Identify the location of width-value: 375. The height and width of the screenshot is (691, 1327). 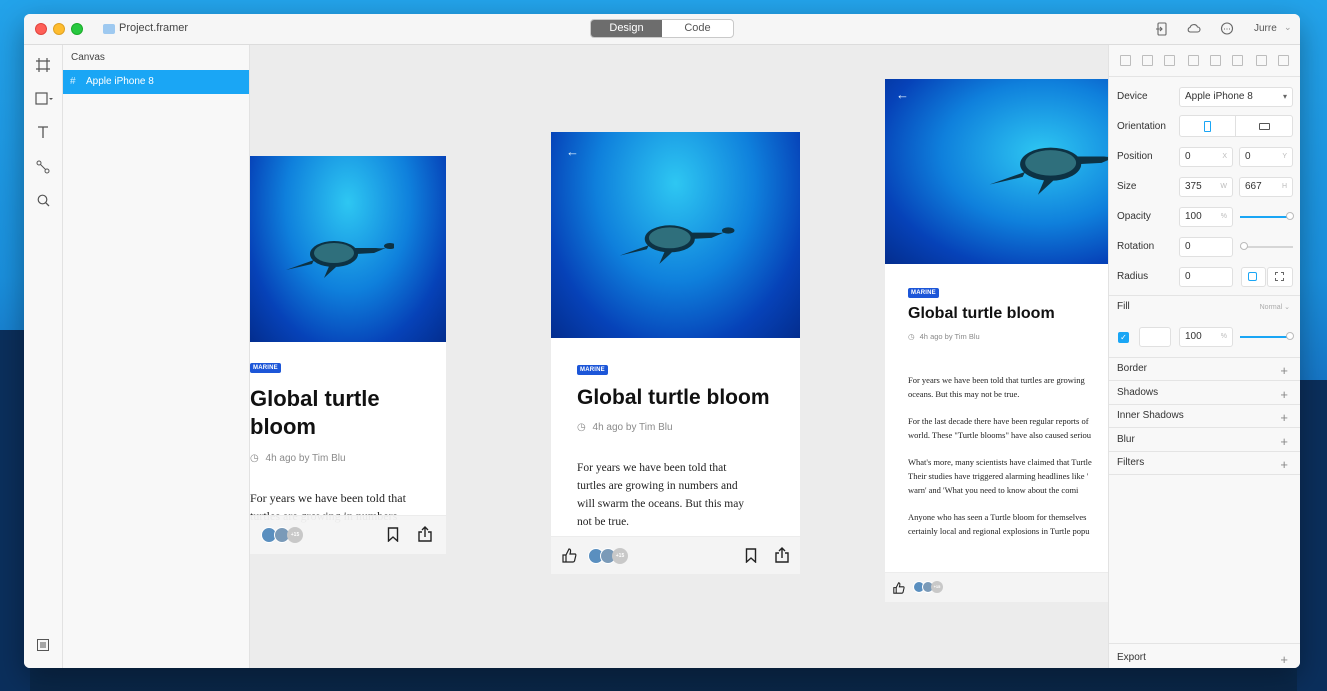
(1193, 186).